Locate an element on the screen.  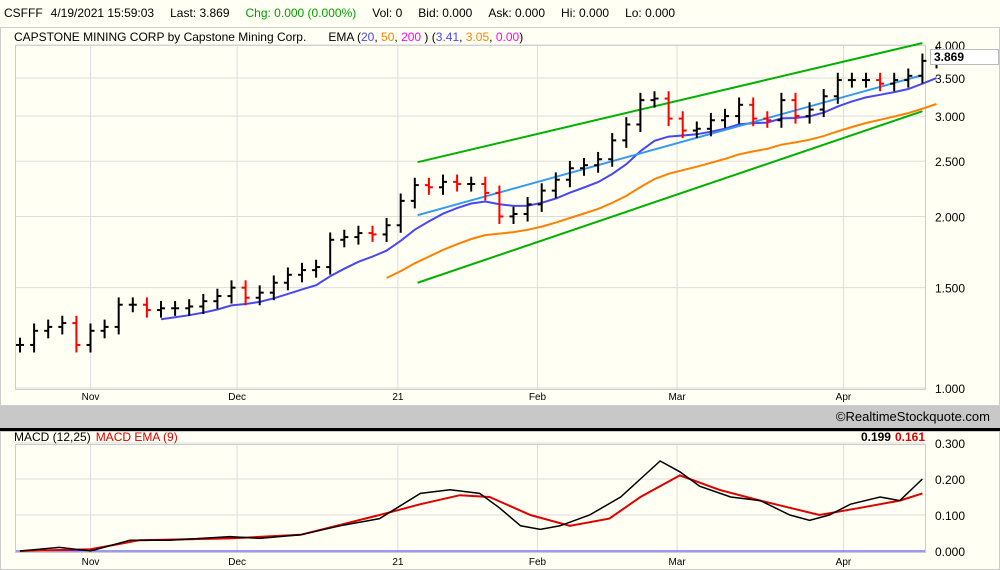
last-price-label: 3.869 is located at coordinates (949, 57).